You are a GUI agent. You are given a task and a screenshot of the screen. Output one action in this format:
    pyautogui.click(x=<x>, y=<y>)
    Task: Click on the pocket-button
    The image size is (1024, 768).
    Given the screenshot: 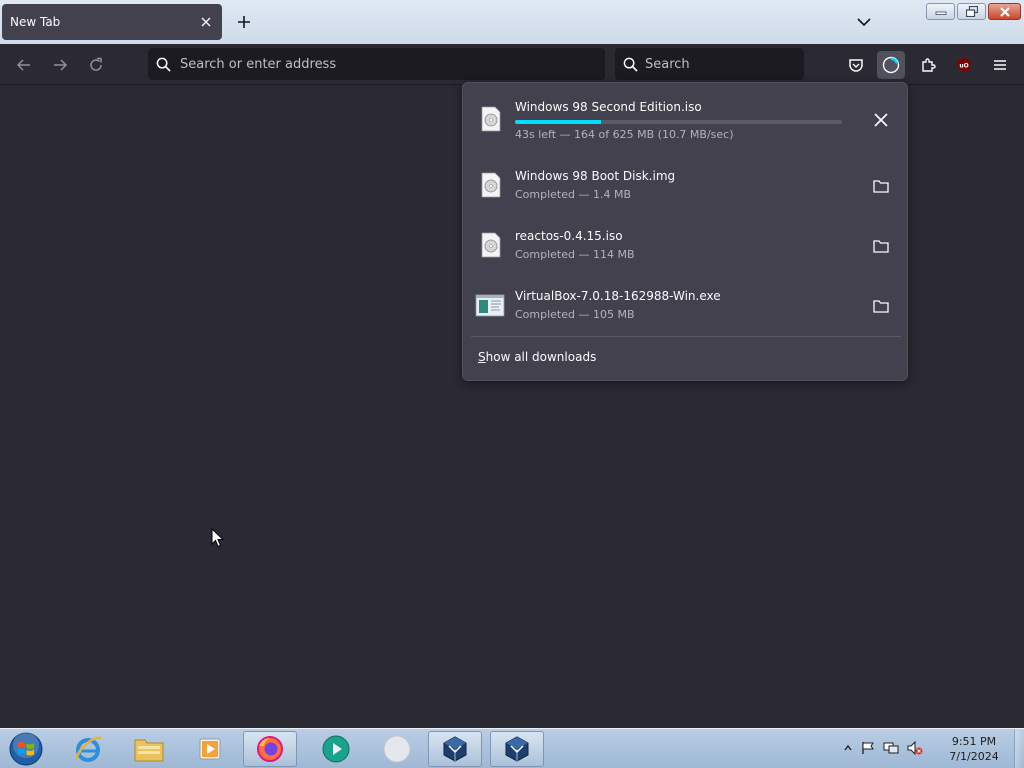 What is the action you would take?
    pyautogui.click(x=856, y=65)
    